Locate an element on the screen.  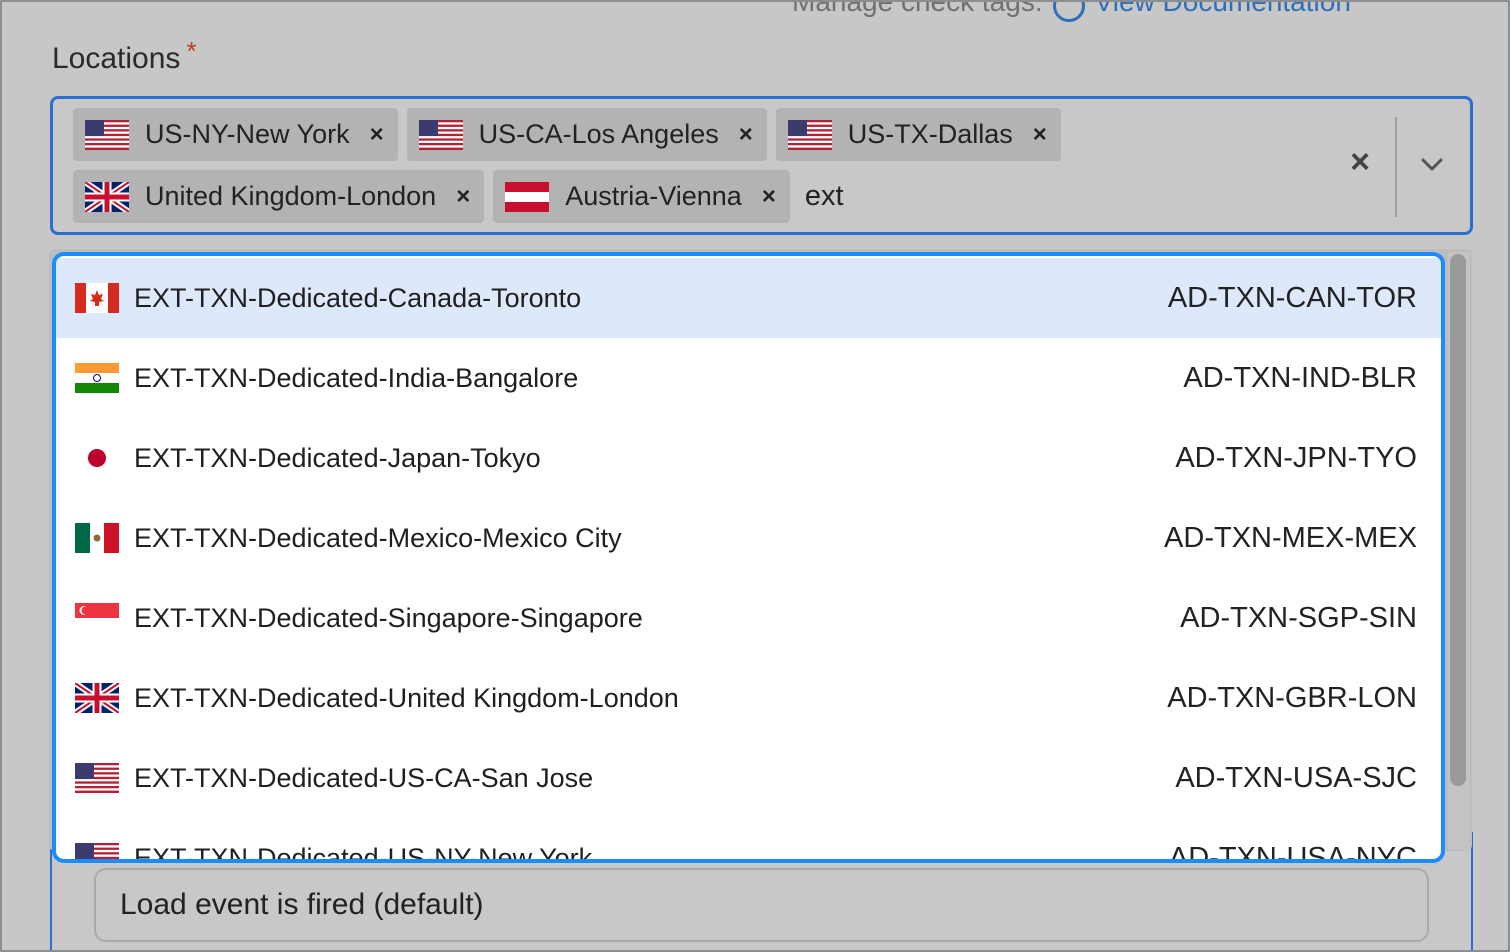
tag-austria-vienna: Austria-Vienna × is located at coordinates (641, 196).